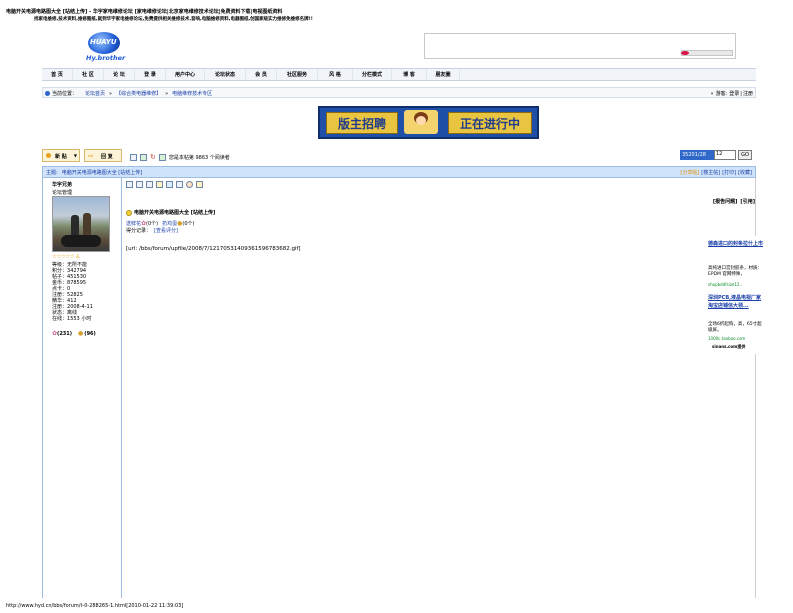 This screenshot has height=613, width=793. What do you see at coordinates (737, 338) in the screenshot?
I see `ad-2-link: 1000c.taobao.com` at bounding box center [737, 338].